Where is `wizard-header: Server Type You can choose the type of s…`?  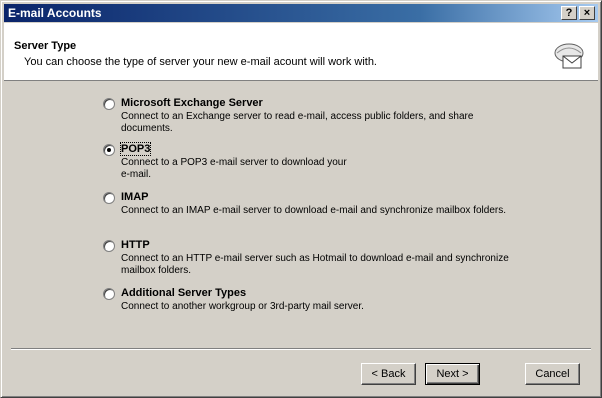
wizard-header: Server Type You can choose the type of s… is located at coordinates (301, 52).